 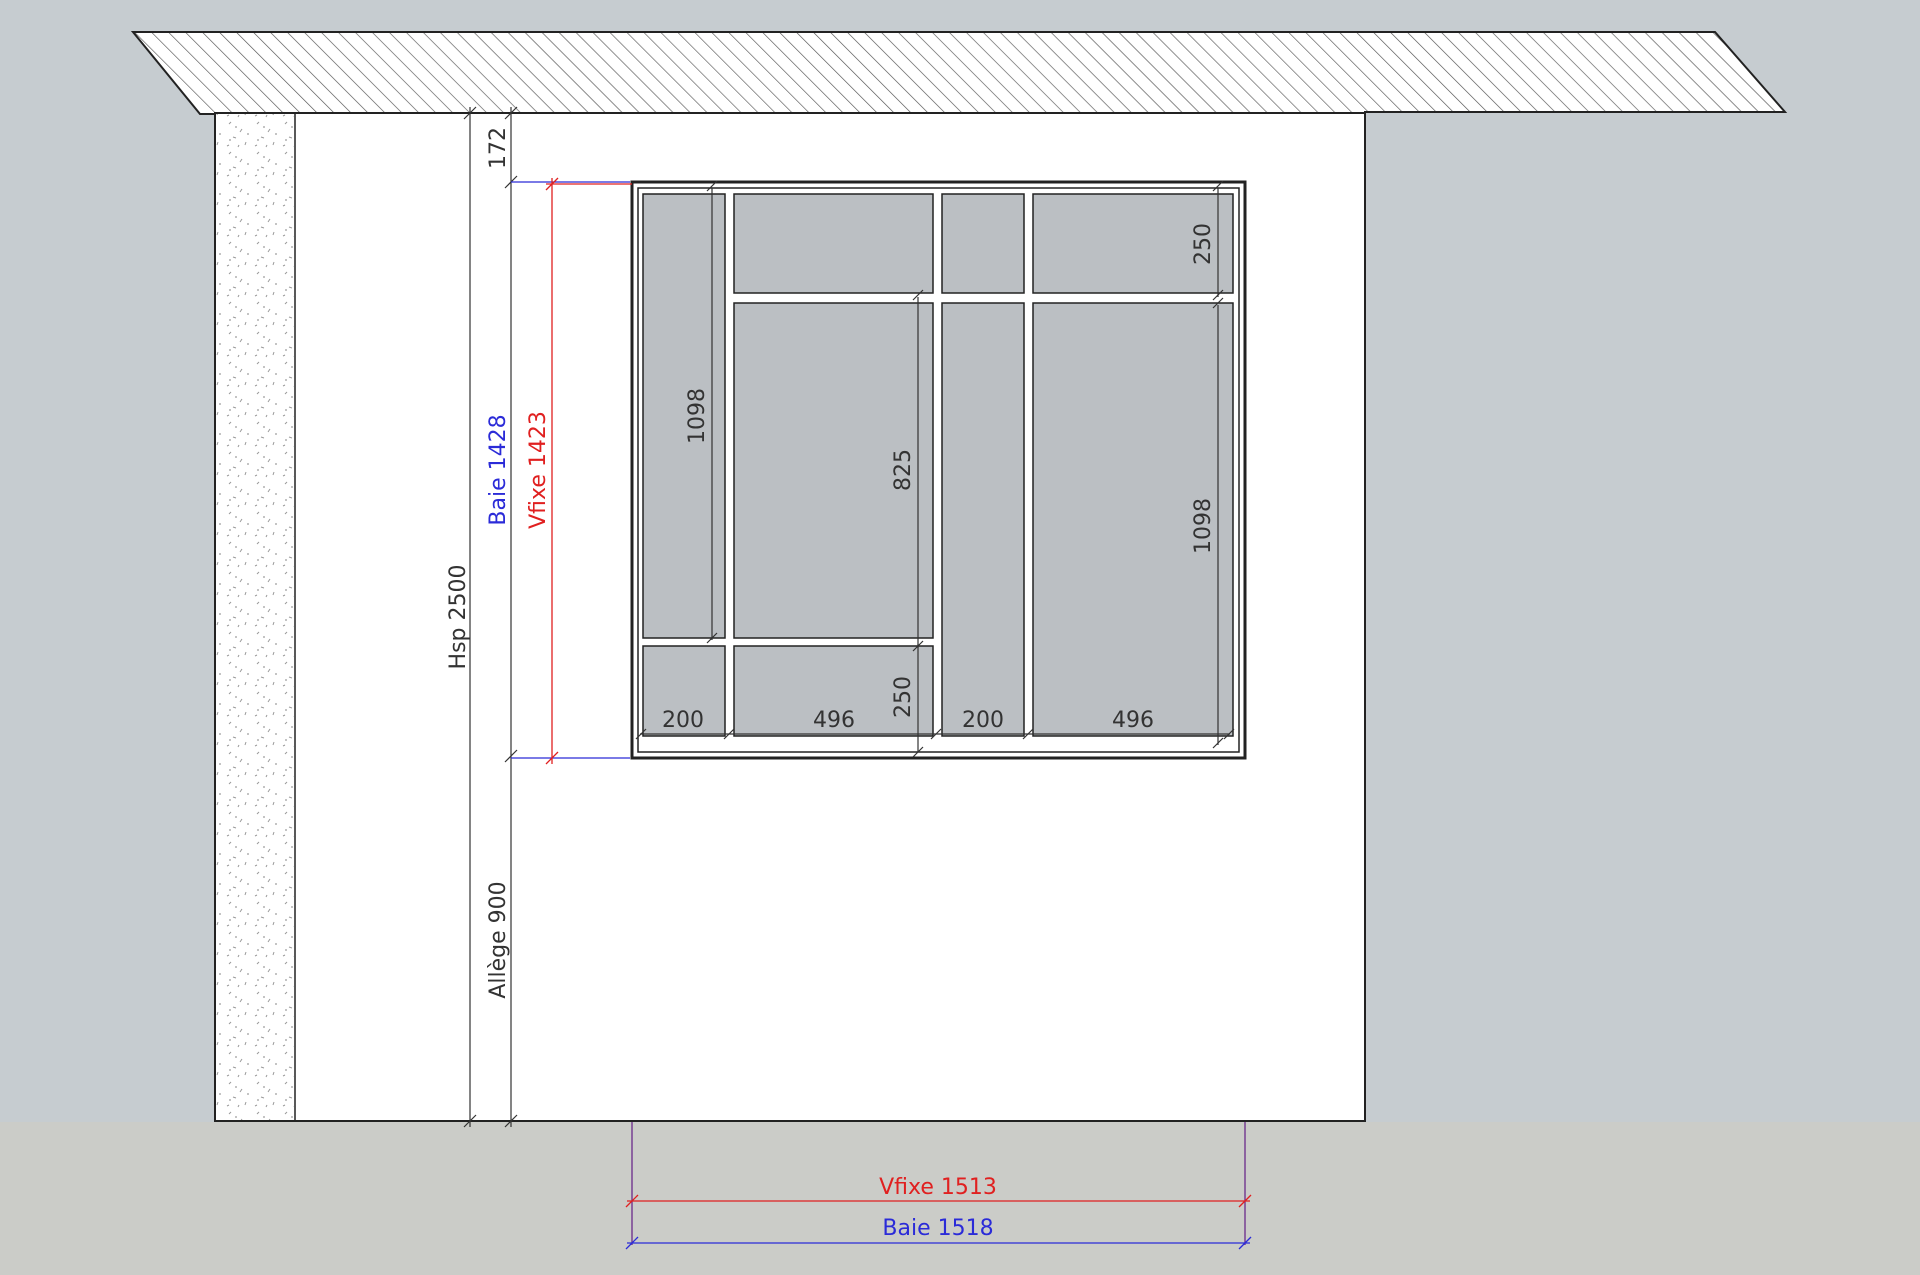 I want to click on dim-top-gap: 172, so click(x=498, y=148).